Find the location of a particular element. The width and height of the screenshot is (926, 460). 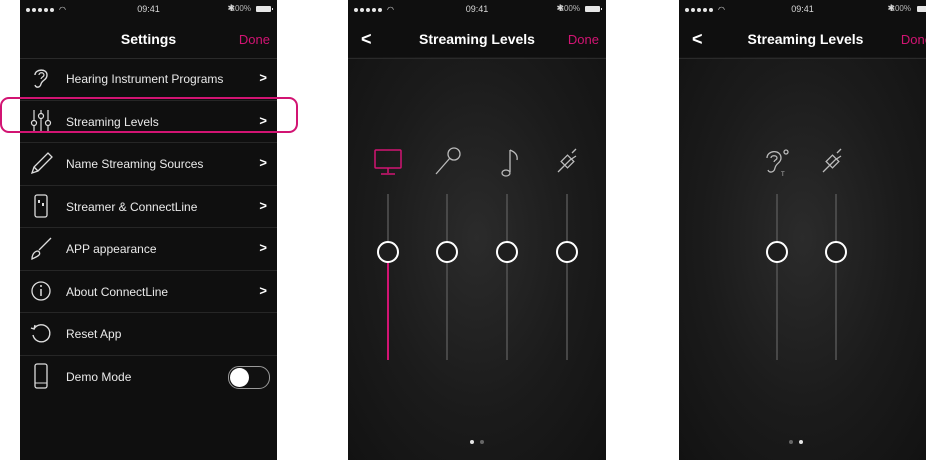

brush-icon is located at coordinates (41, 248).